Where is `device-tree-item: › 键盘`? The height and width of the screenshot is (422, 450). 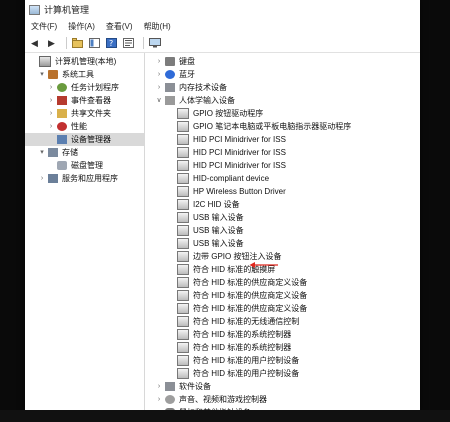
device-tree-item: › 键盘 is located at coordinates (282, 61).